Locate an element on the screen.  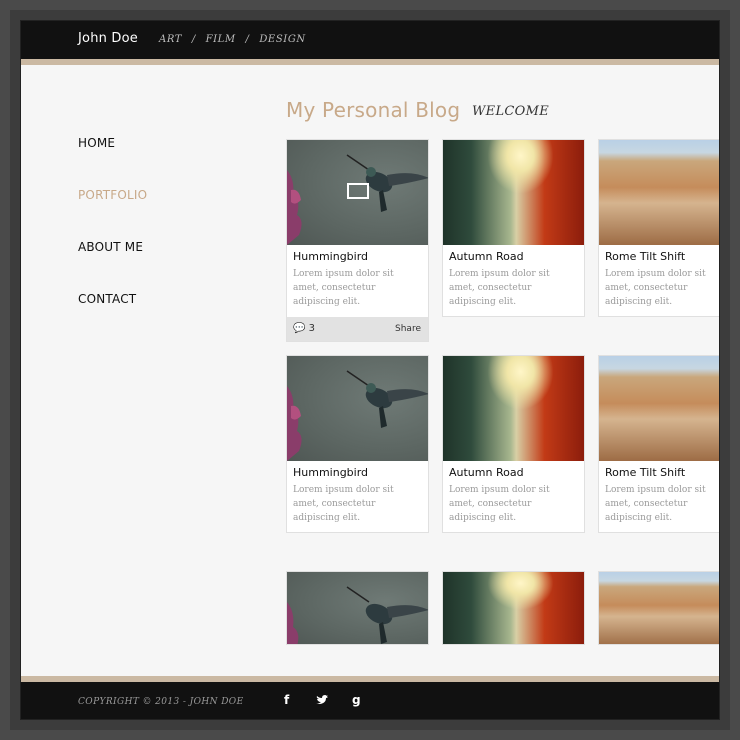
sidebar-item-portfolio: PORTFOLIO is located at coordinates (112, 195).